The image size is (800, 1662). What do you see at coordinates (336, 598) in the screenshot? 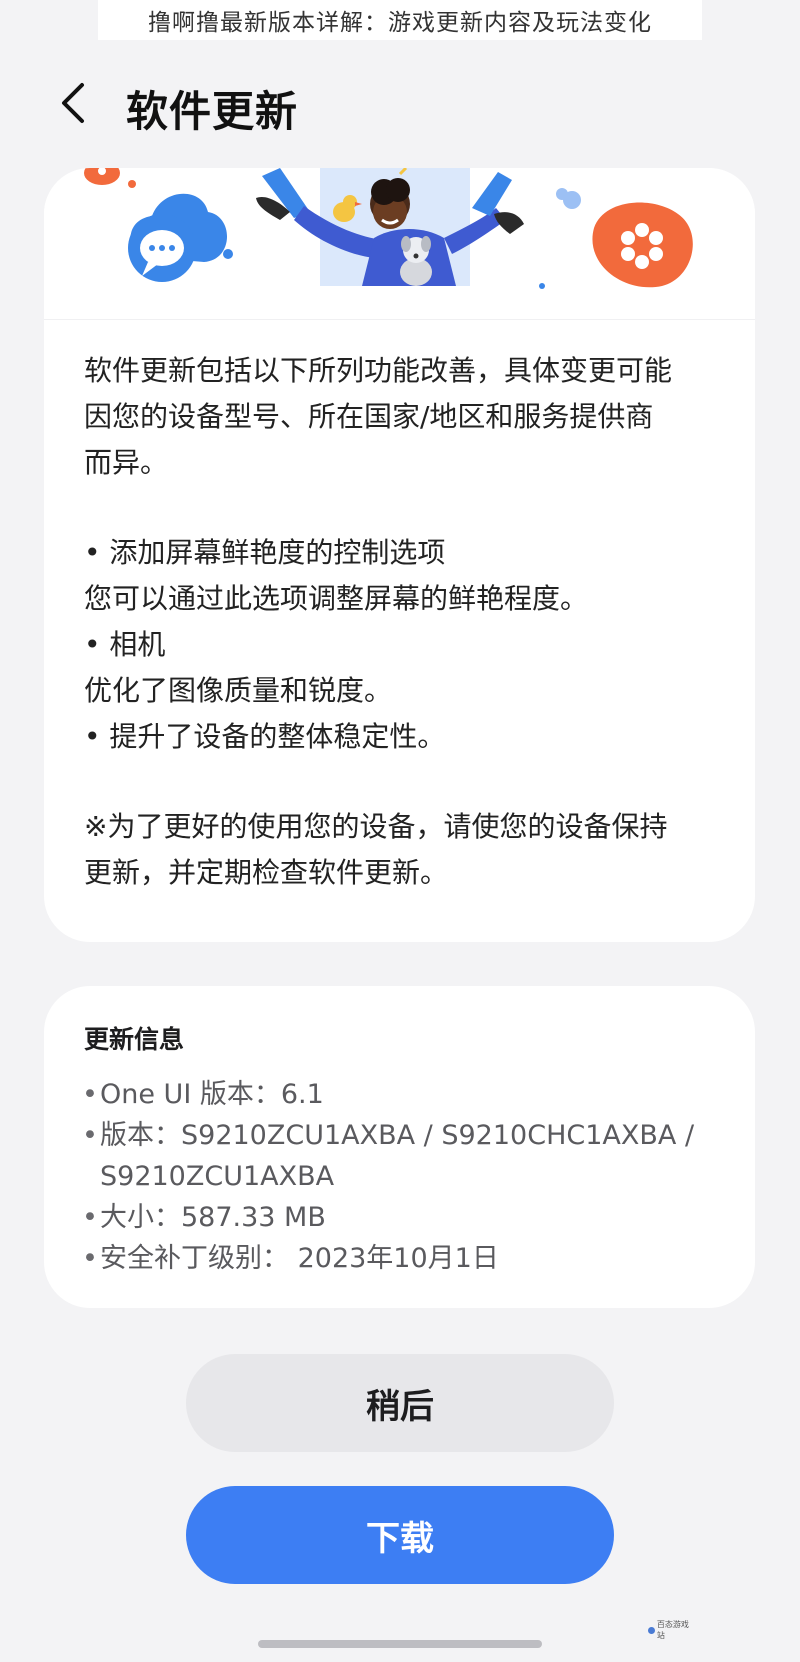
I see `note-item: 您可以通过此选项调整屏幕的鲜艳程度。` at bounding box center [336, 598].